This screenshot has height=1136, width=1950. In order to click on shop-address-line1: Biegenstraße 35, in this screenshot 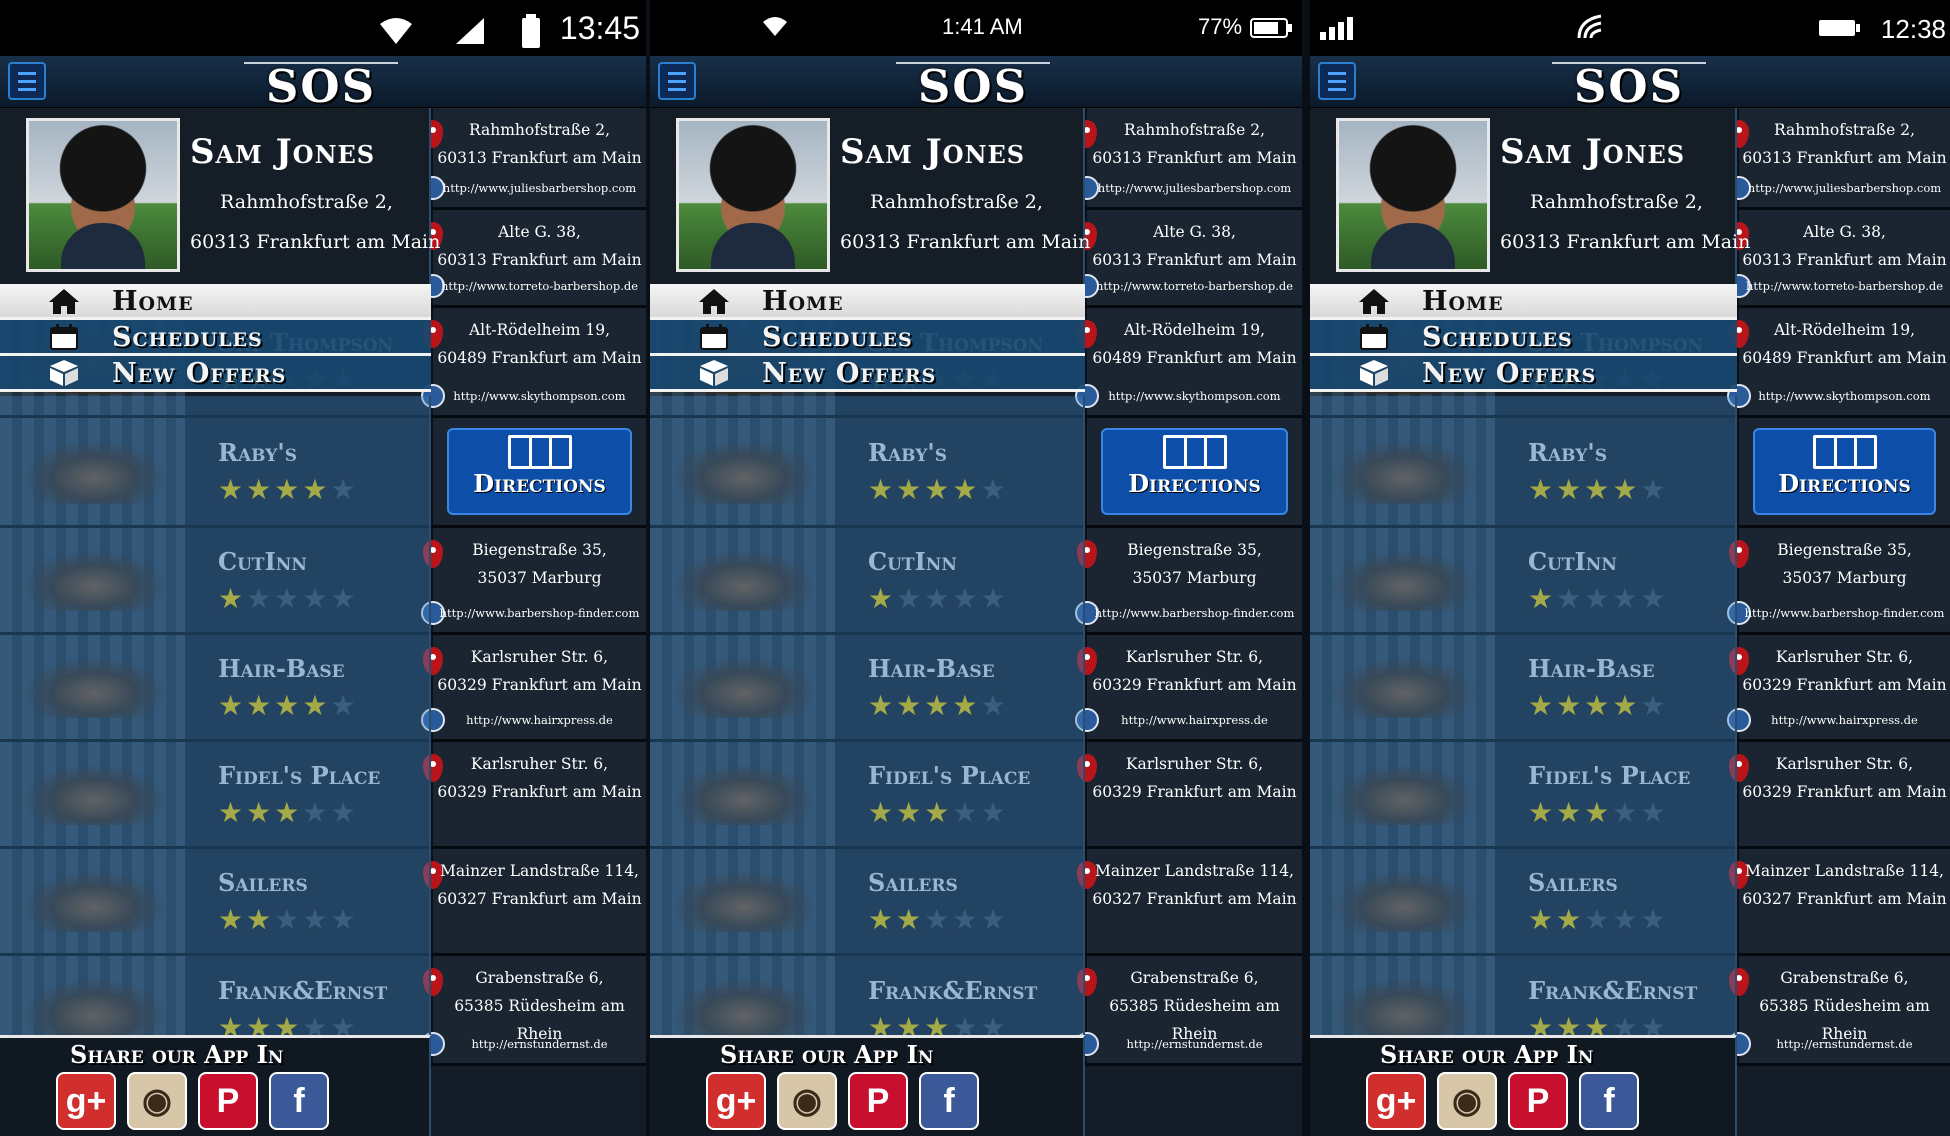, I will do `click(1194, 550)`.